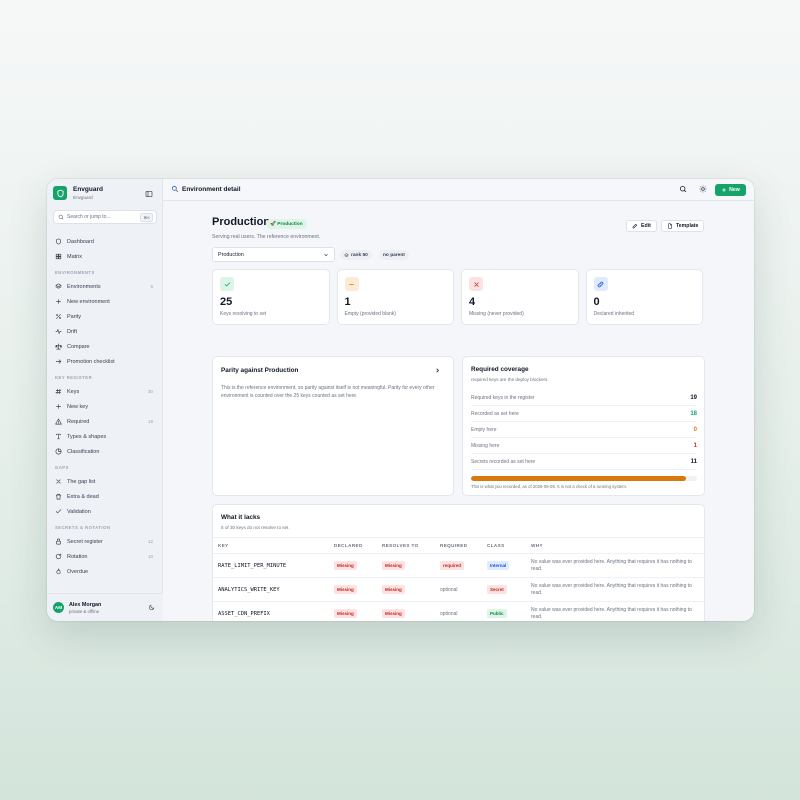  I want to click on sidebar-item-label: Types & shapes, so click(87, 436).